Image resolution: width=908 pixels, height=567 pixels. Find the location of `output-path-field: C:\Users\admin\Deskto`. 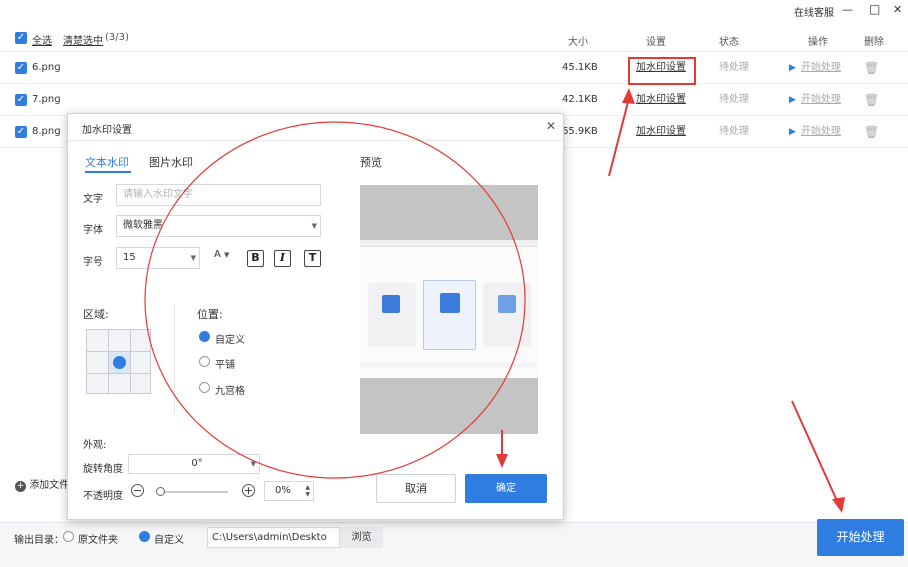

output-path-field: C:\Users\admin\Deskto is located at coordinates (273, 537).